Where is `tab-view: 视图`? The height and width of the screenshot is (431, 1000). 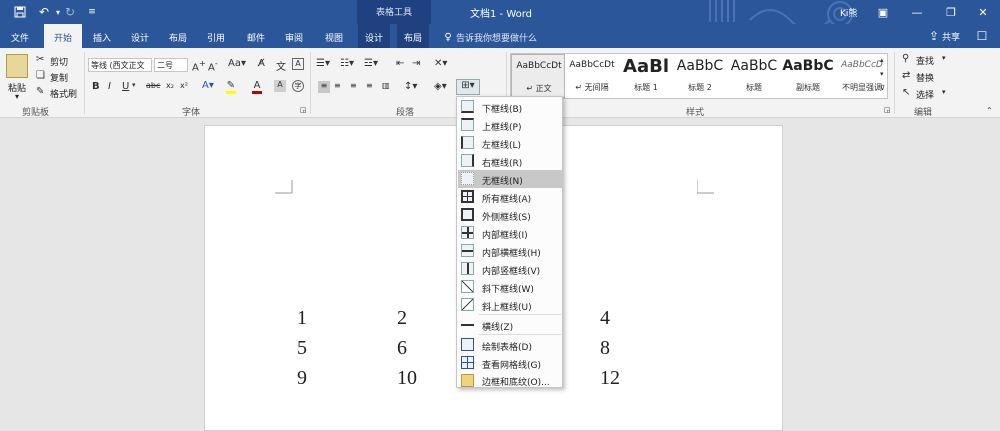 tab-view: 视图 is located at coordinates (334, 36).